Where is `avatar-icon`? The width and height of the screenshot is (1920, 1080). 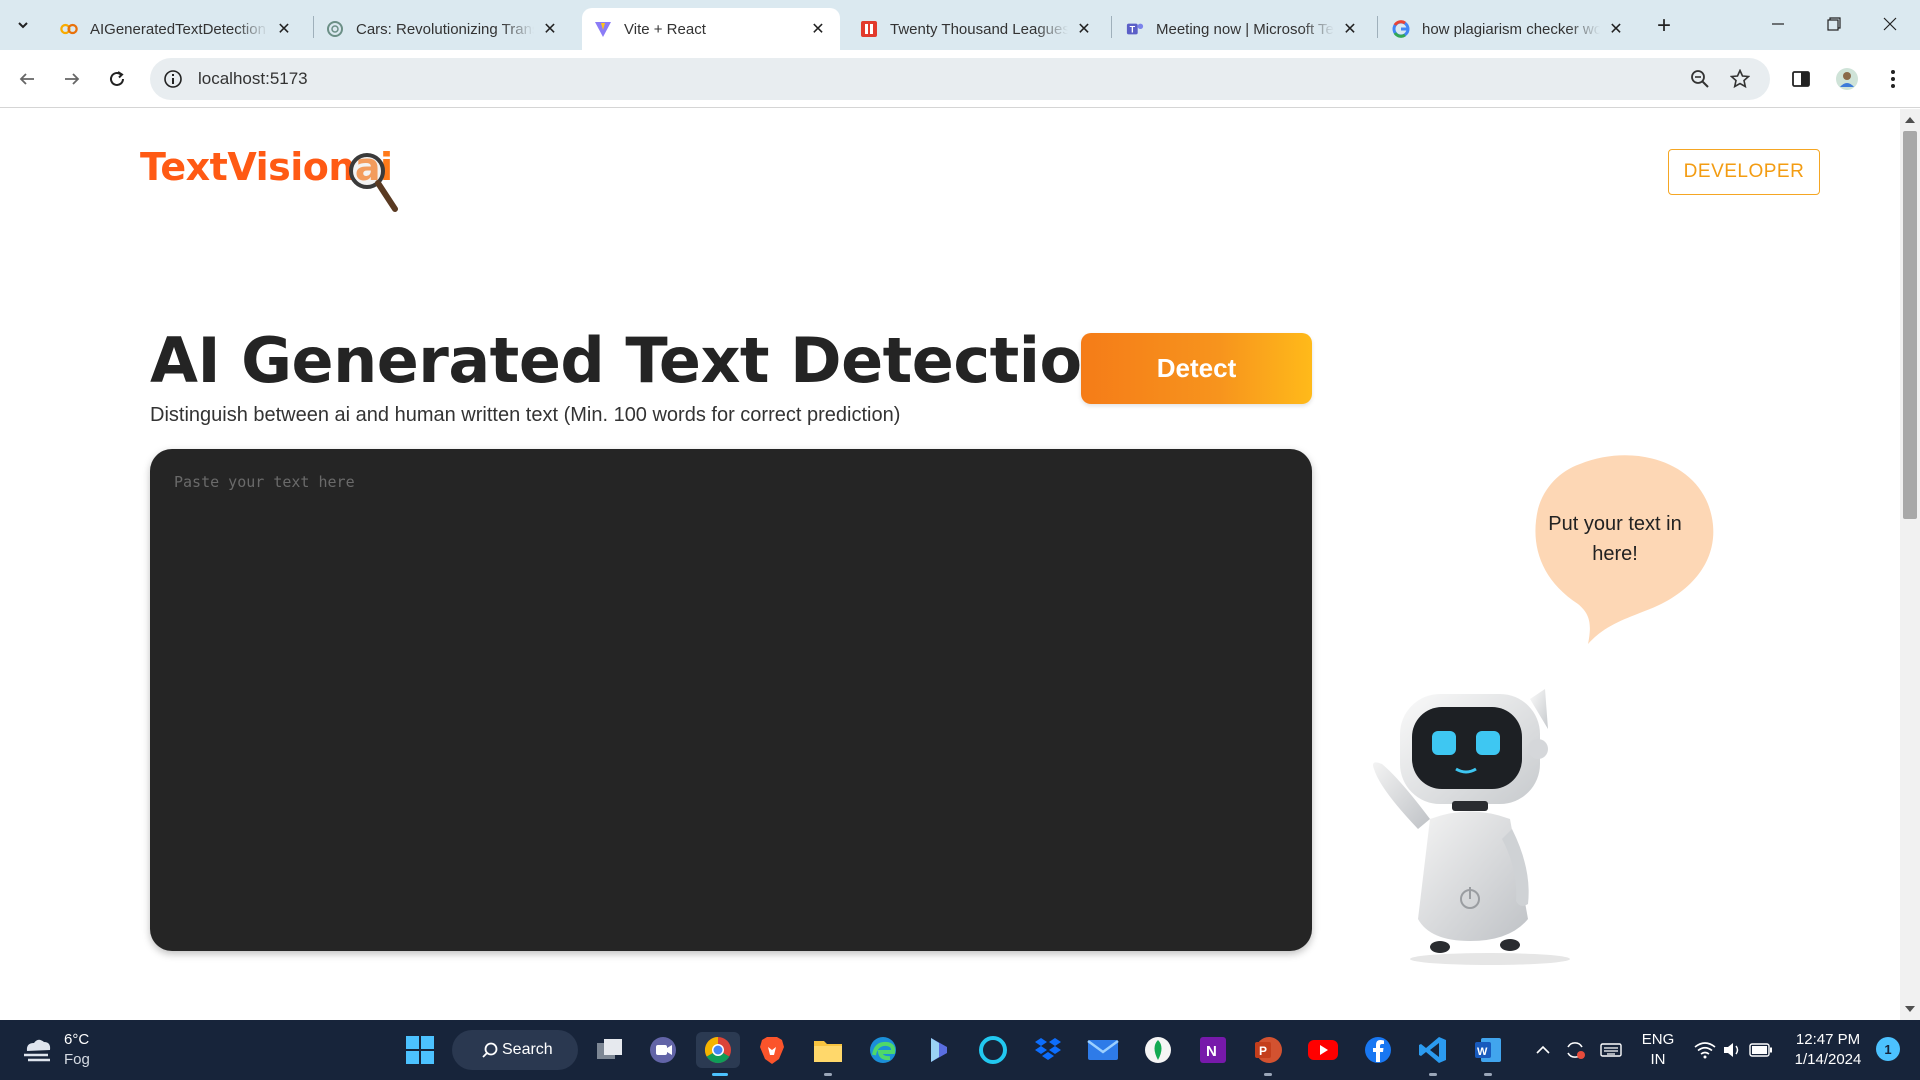
avatar-icon is located at coordinates (1847, 79).